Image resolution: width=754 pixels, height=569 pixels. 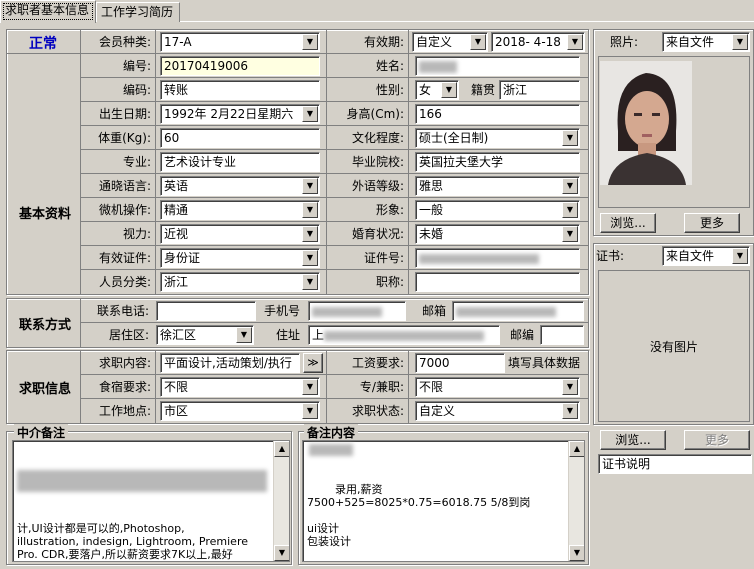 What do you see at coordinates (48, 11) in the screenshot?
I see `tab-basic-info: 求职者基本信息` at bounding box center [48, 11].